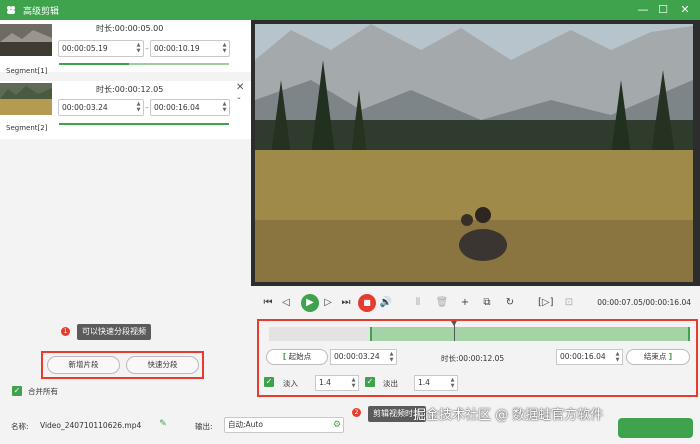 The width and height of the screenshot is (700, 444). Describe the element at coordinates (83, 365) in the screenshot. I see `new-segment-button: 新增片段` at that location.